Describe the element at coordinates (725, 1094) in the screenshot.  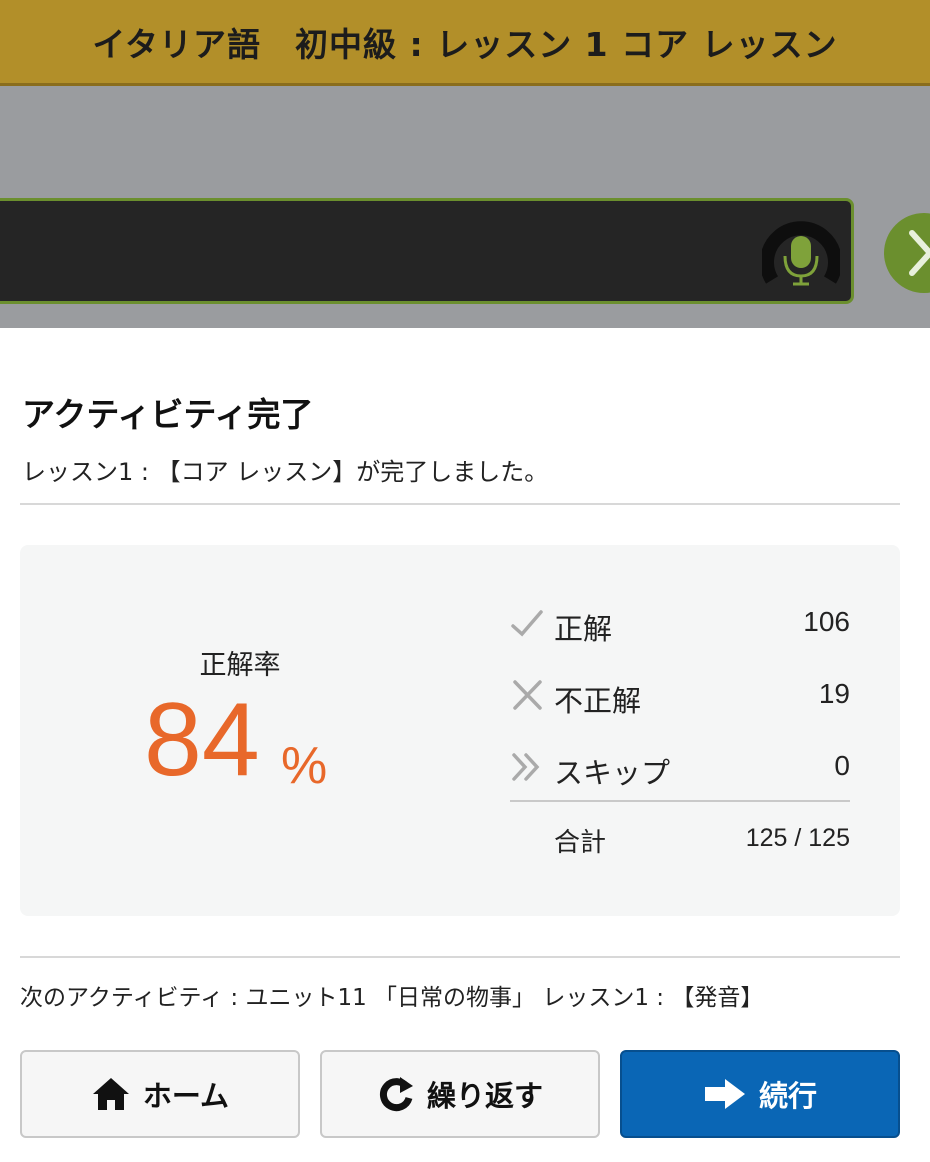
I see `arrow-right-icon` at that location.